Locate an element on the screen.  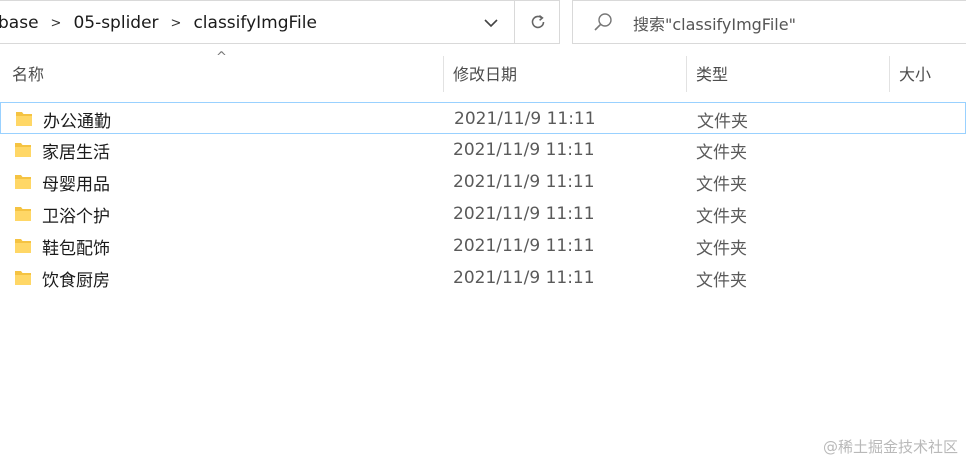
search-icon is located at coordinates (603, 22).